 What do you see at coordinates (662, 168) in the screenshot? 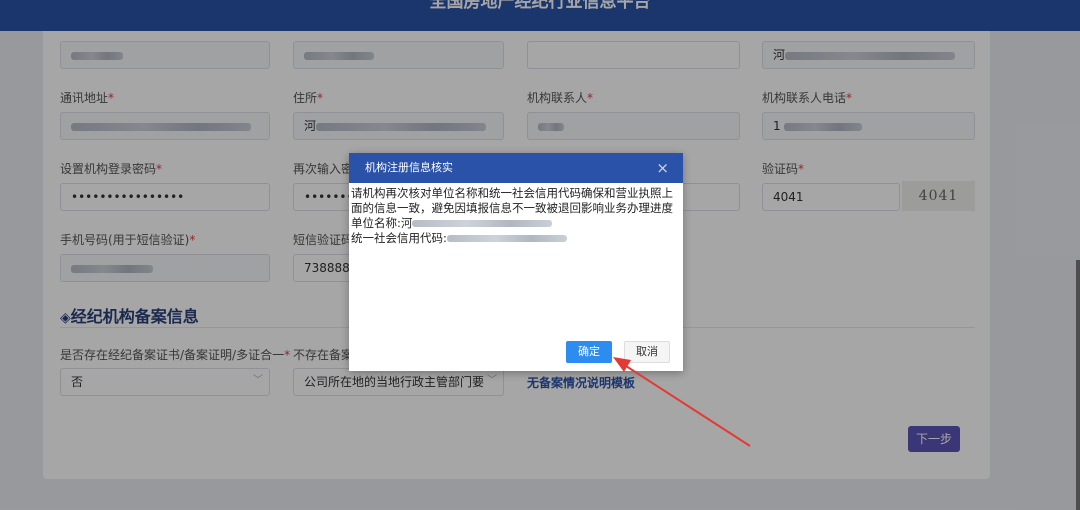
I see `close-icon: ×` at bounding box center [662, 168].